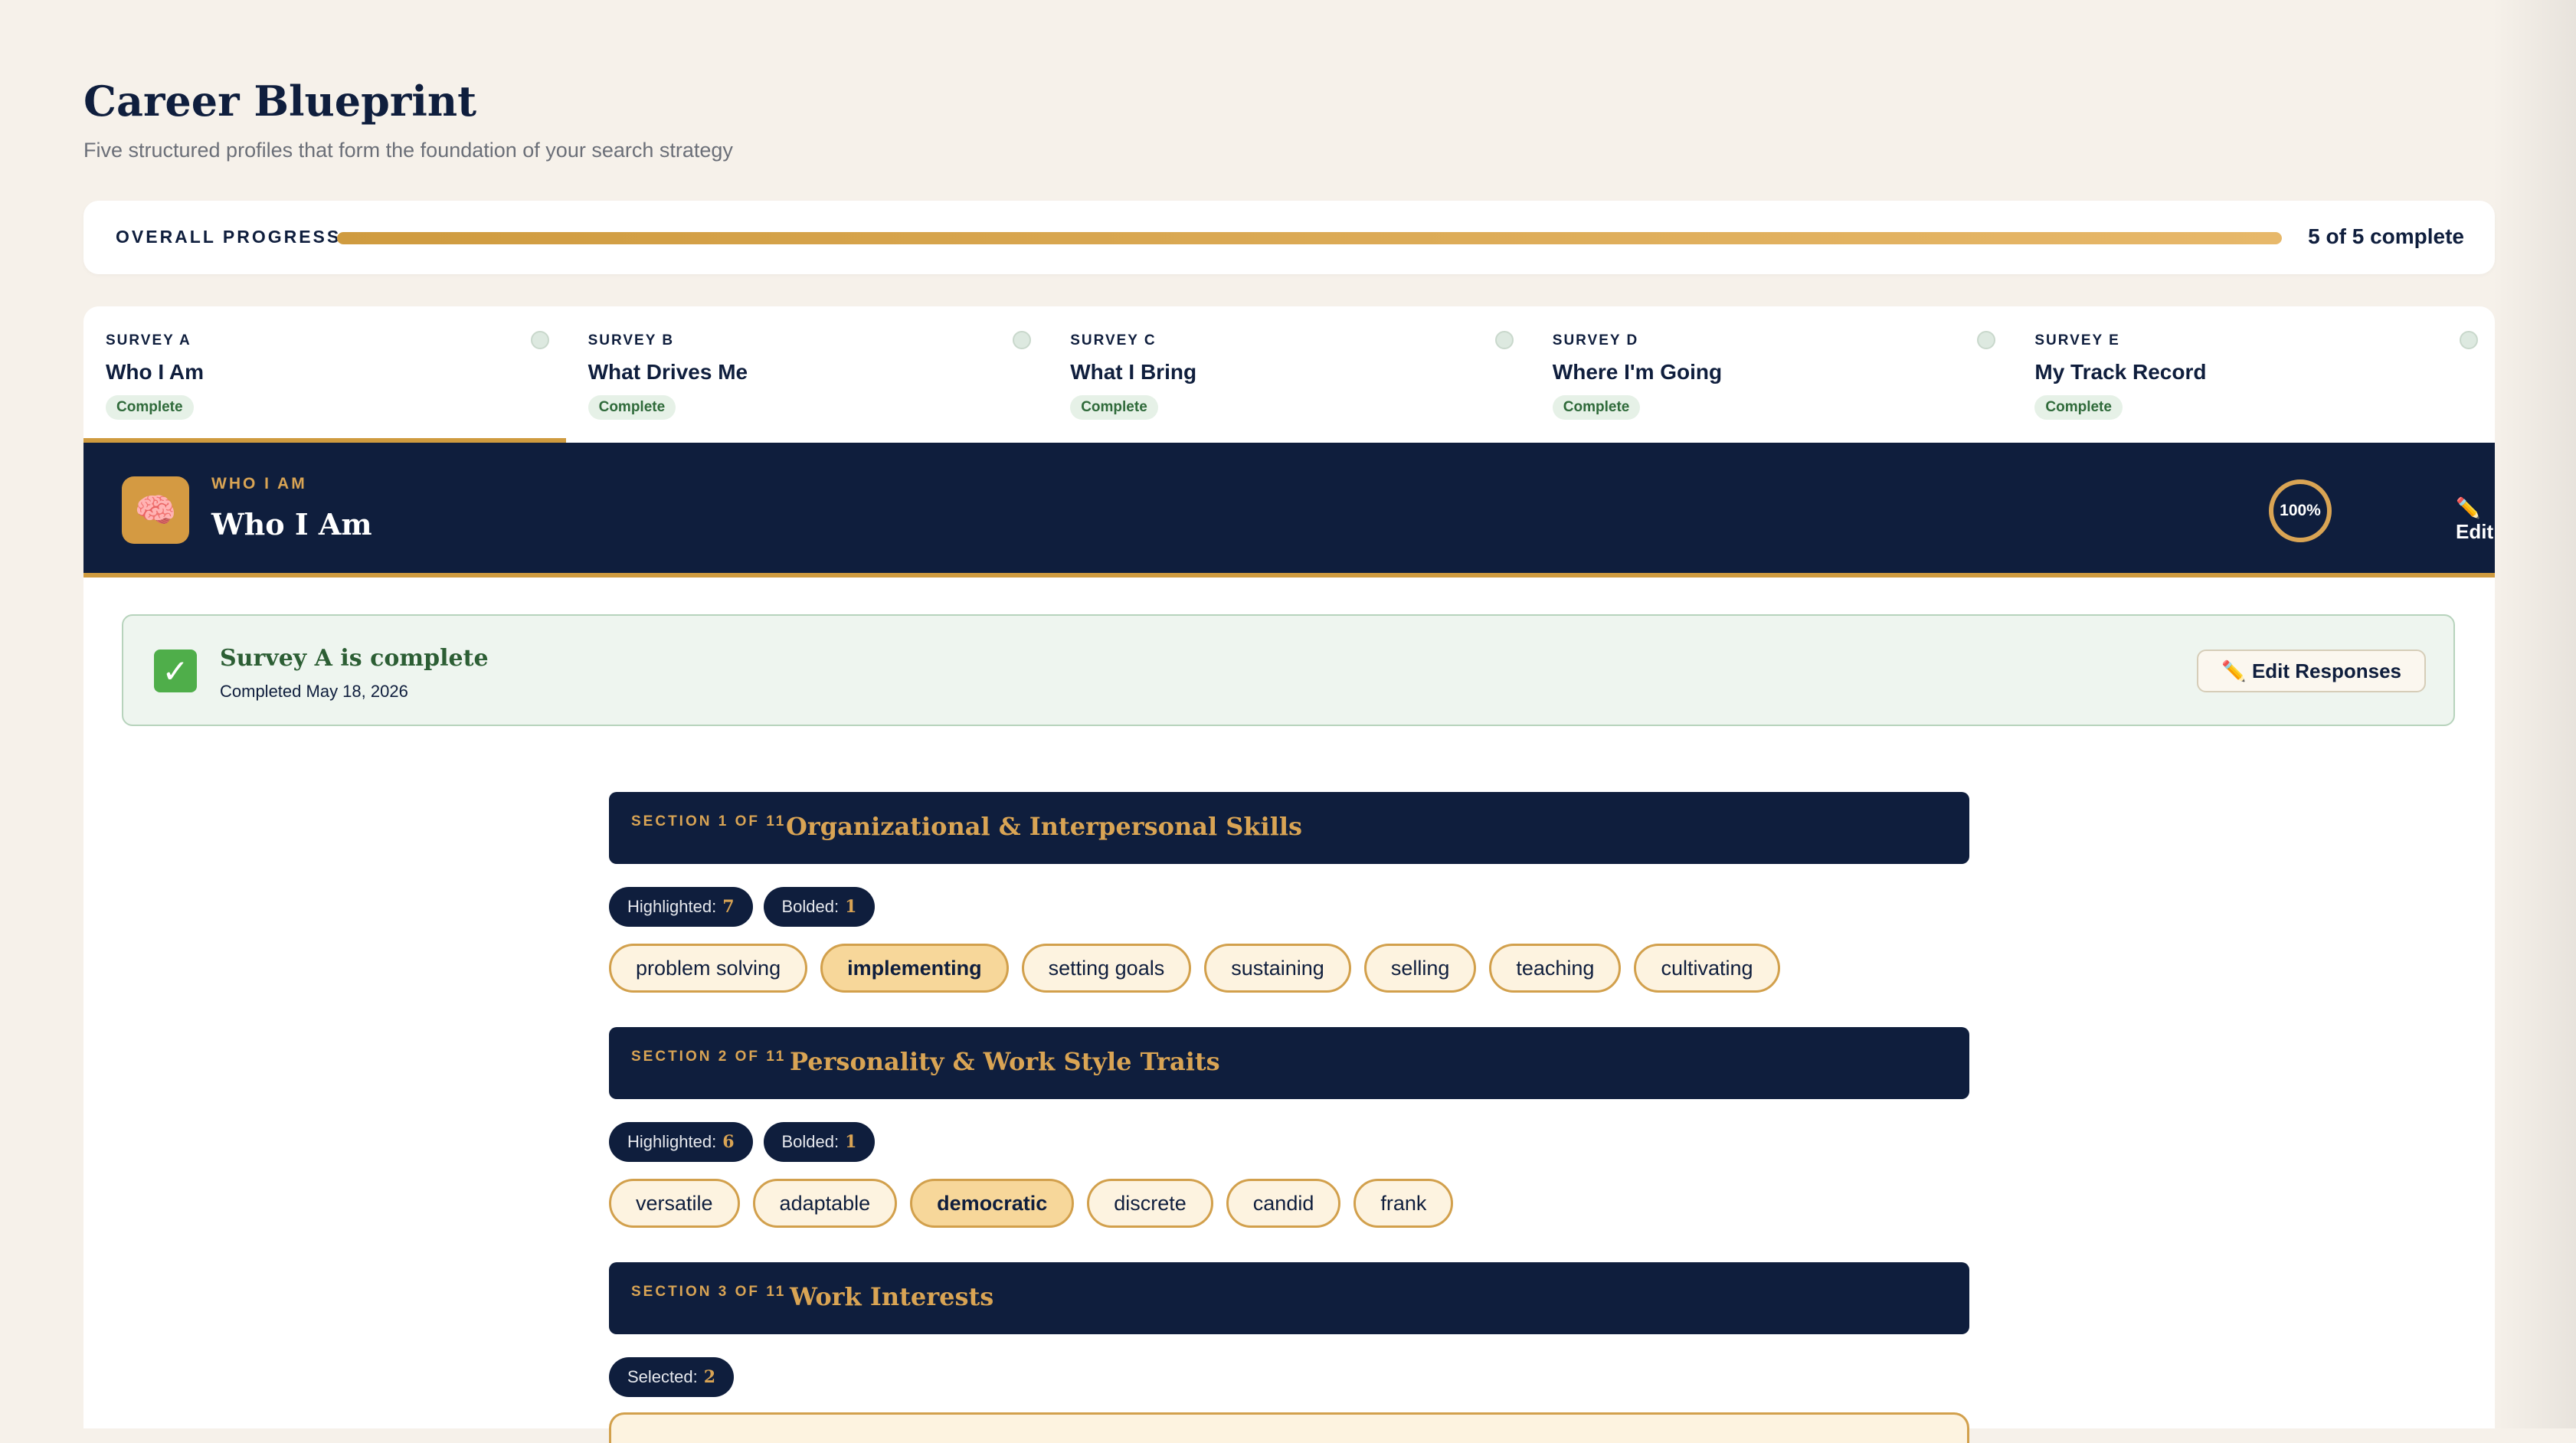 This screenshot has height=1443, width=2576. I want to click on chip: versatile, so click(674, 1203).